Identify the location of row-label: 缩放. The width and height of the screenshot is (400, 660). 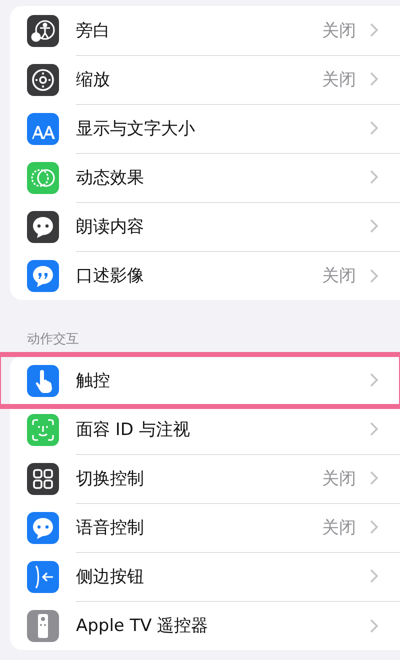
(93, 79).